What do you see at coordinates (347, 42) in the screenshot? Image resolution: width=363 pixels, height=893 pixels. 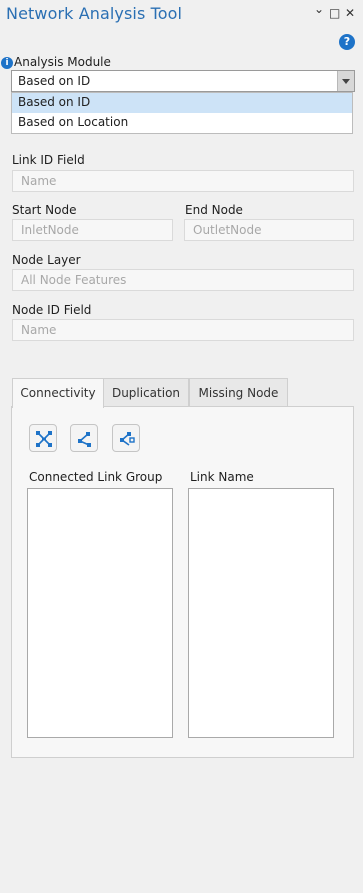 I see `help-icon: ?` at bounding box center [347, 42].